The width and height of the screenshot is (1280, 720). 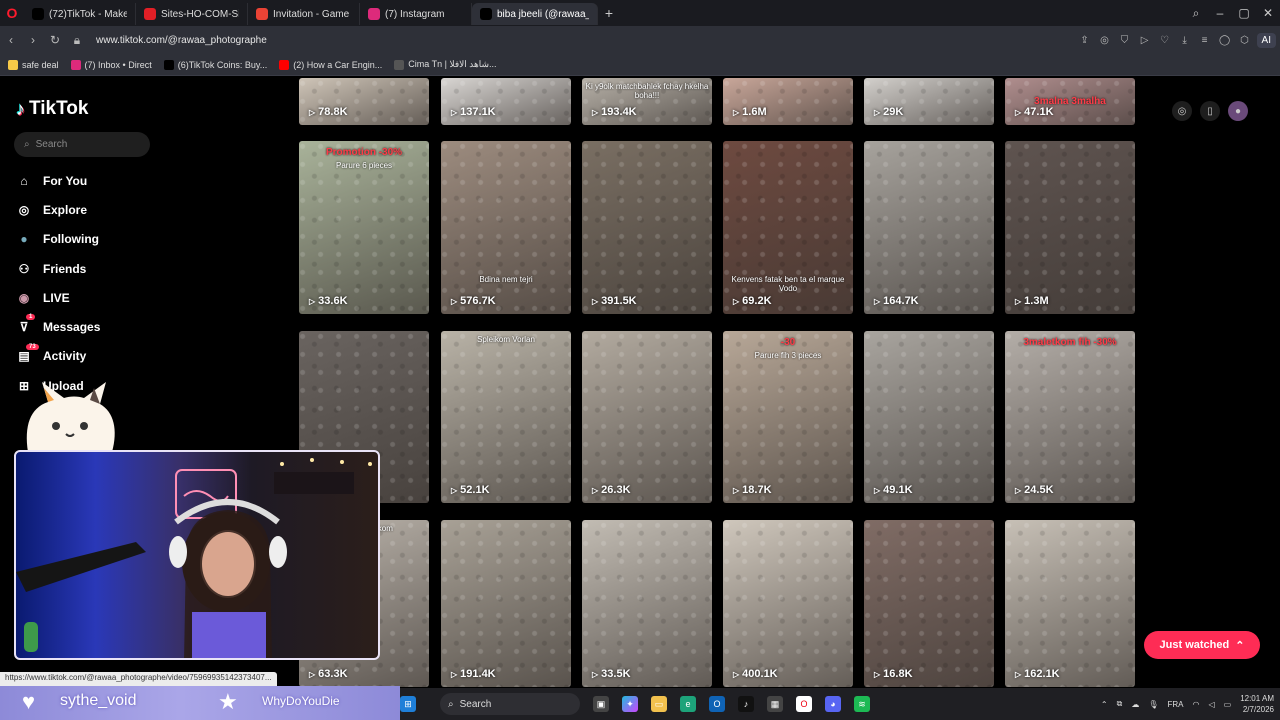 I want to click on chevron-up-icon: ⌃, so click(x=1104, y=704).